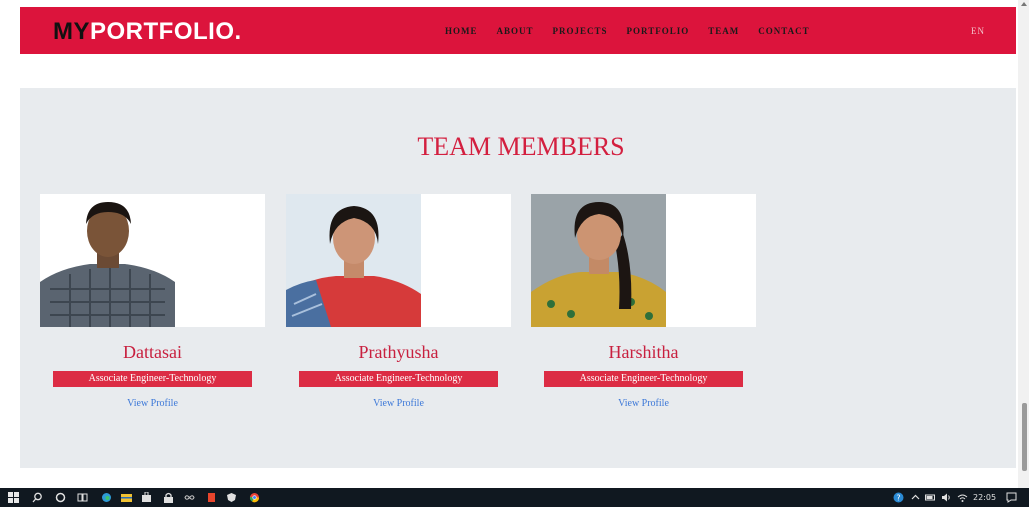 This screenshot has height=507, width=1029. I want to click on clock: 22:05, so click(984, 497).